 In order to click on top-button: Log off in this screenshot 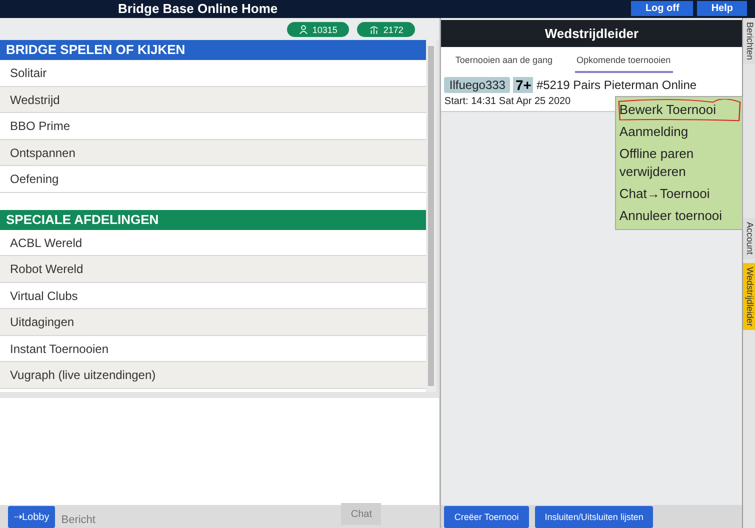, I will do `click(662, 8)`.